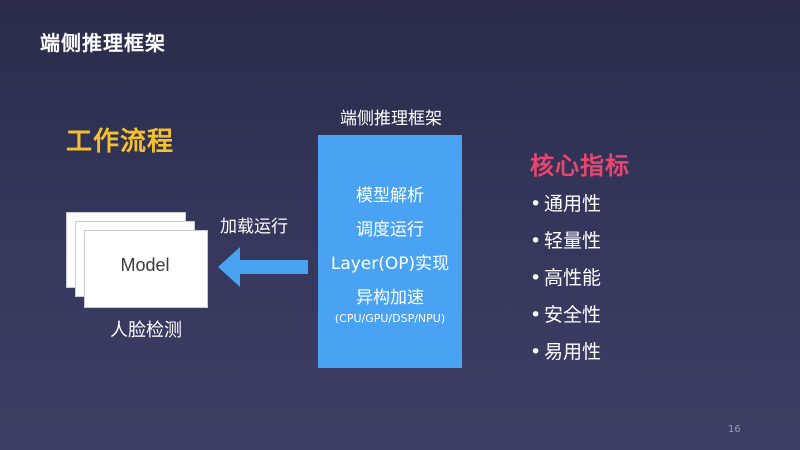  What do you see at coordinates (573, 278) in the screenshot?
I see `metric-label: 高性能` at bounding box center [573, 278].